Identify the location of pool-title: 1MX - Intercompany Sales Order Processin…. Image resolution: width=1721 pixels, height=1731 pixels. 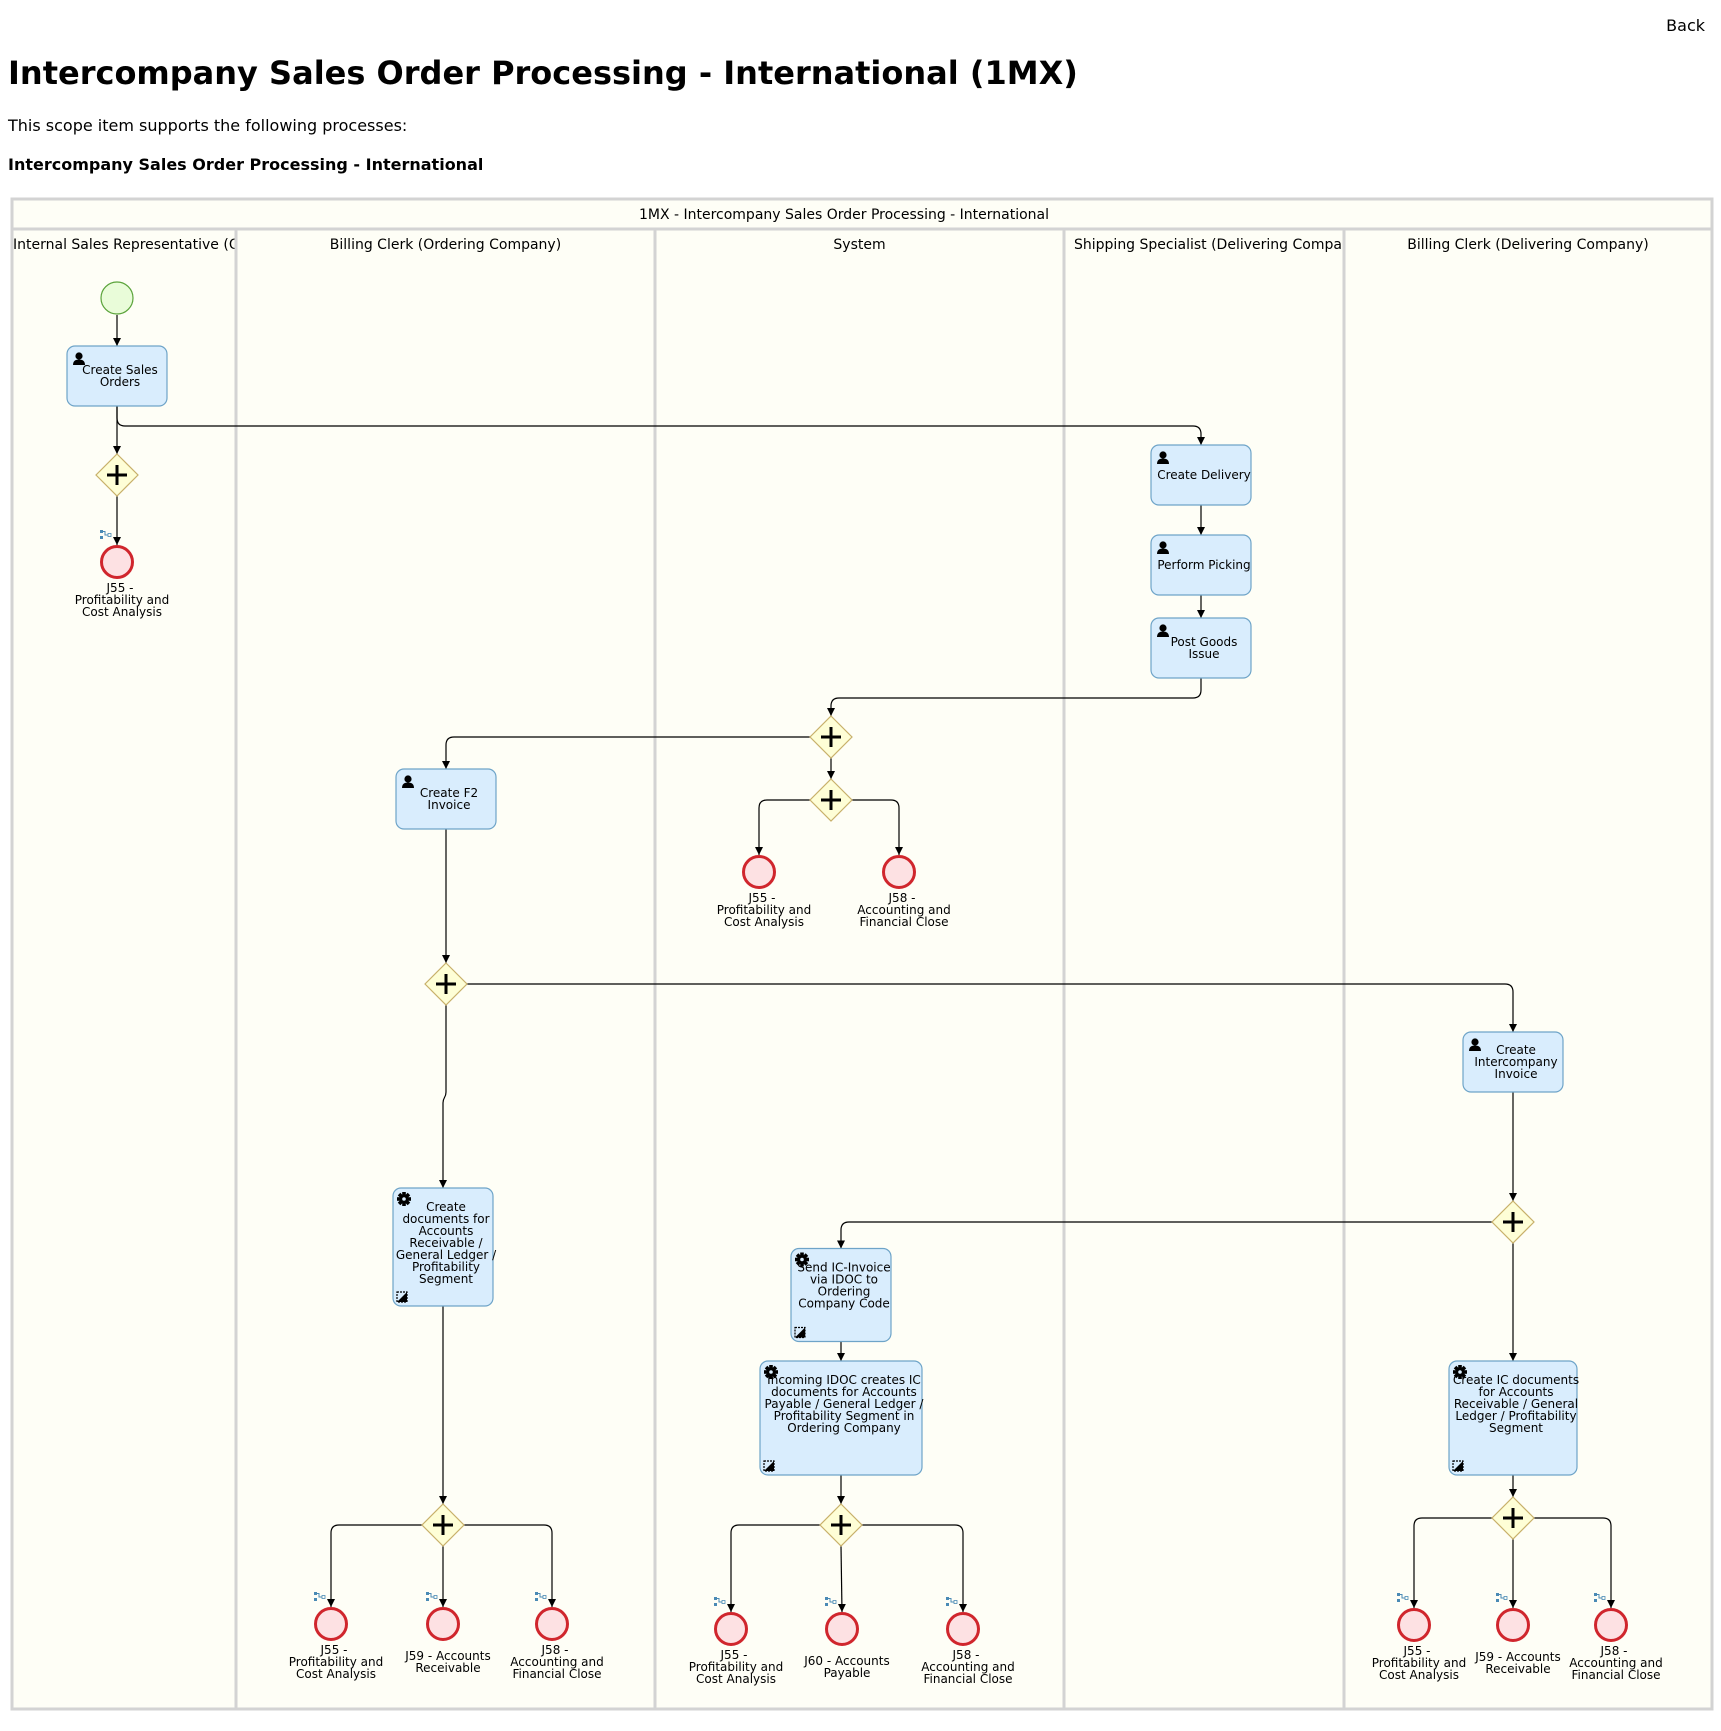
(844, 215).